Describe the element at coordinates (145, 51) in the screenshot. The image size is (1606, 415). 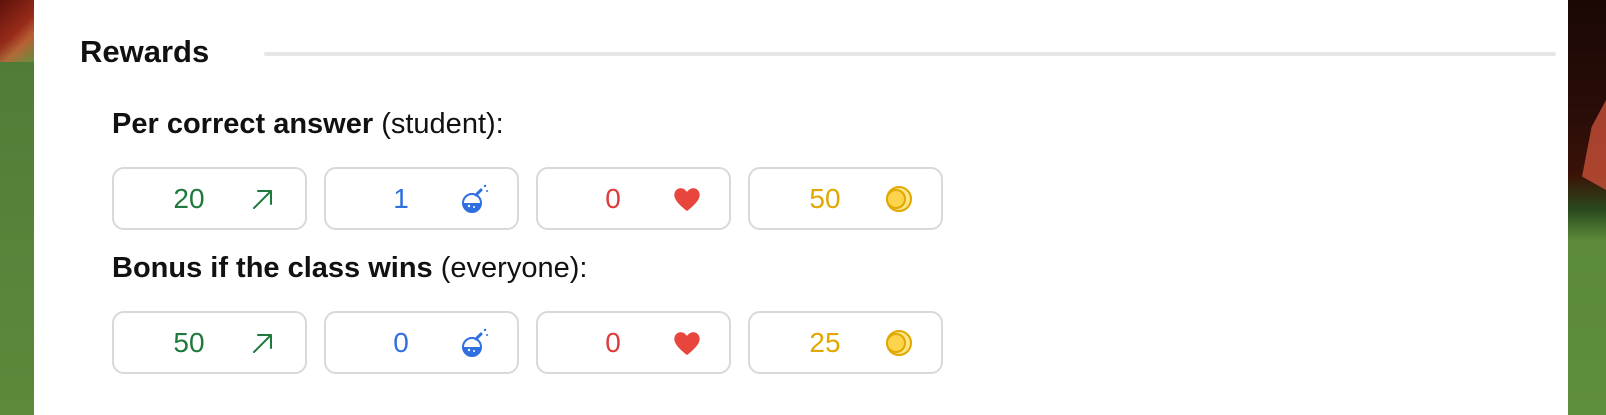
I see `section-title: Rewards` at that location.